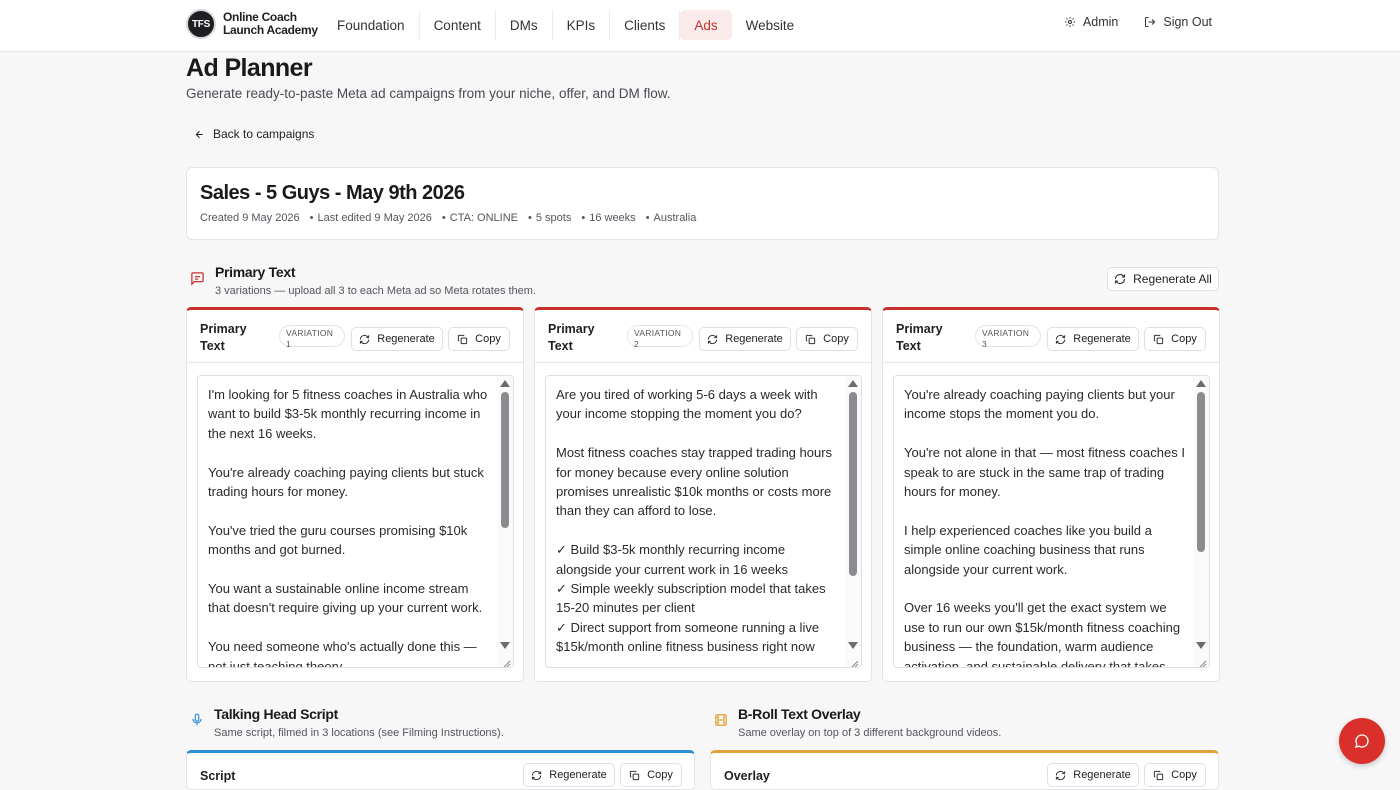 Image resolution: width=1400 pixels, height=790 pixels. What do you see at coordinates (332, 193) in the screenshot?
I see `campaign-title: Sales - 5 Guys - May 9th 2026` at bounding box center [332, 193].